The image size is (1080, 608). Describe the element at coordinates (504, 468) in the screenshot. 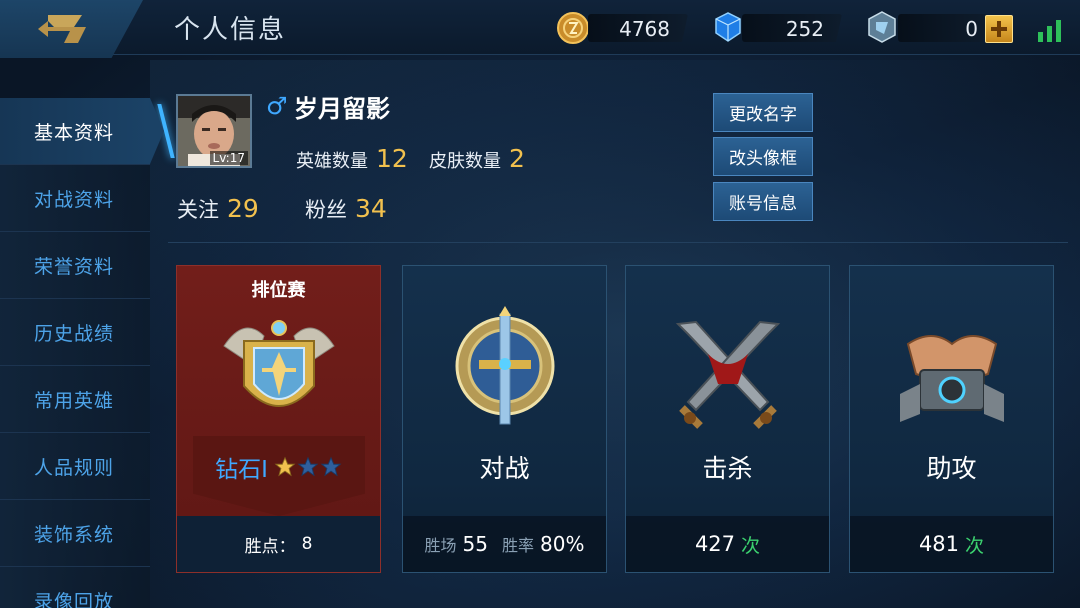

I see `battle-title: 对战` at that location.